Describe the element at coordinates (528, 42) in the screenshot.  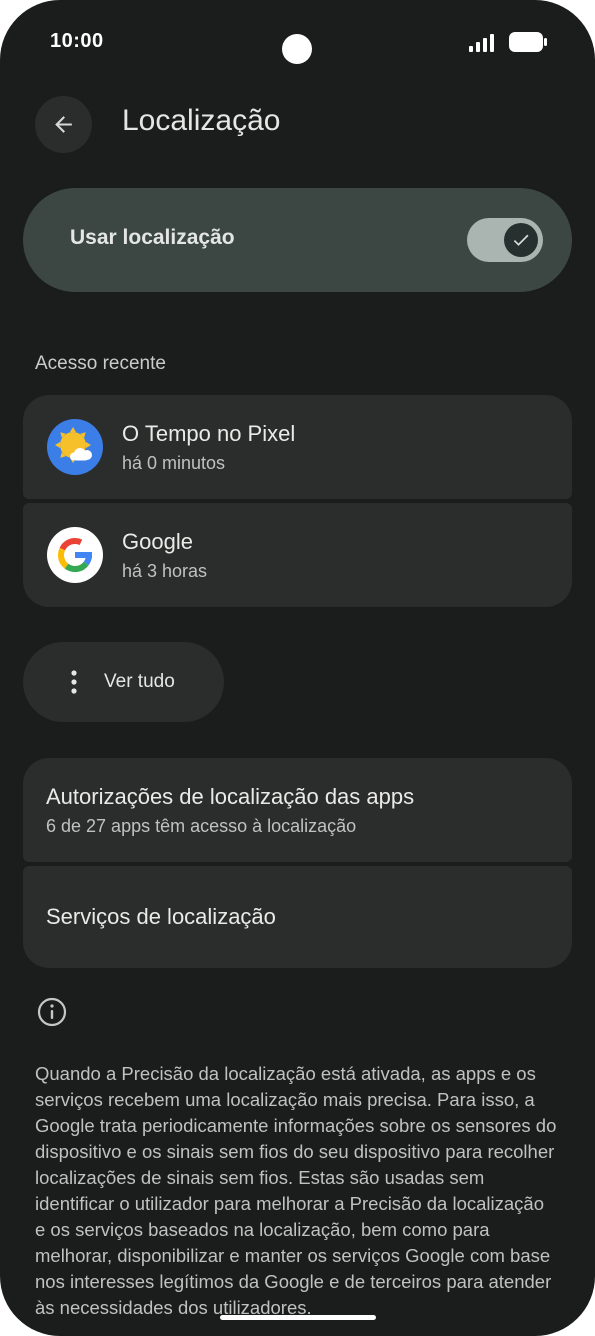
I see `battery-icon` at that location.